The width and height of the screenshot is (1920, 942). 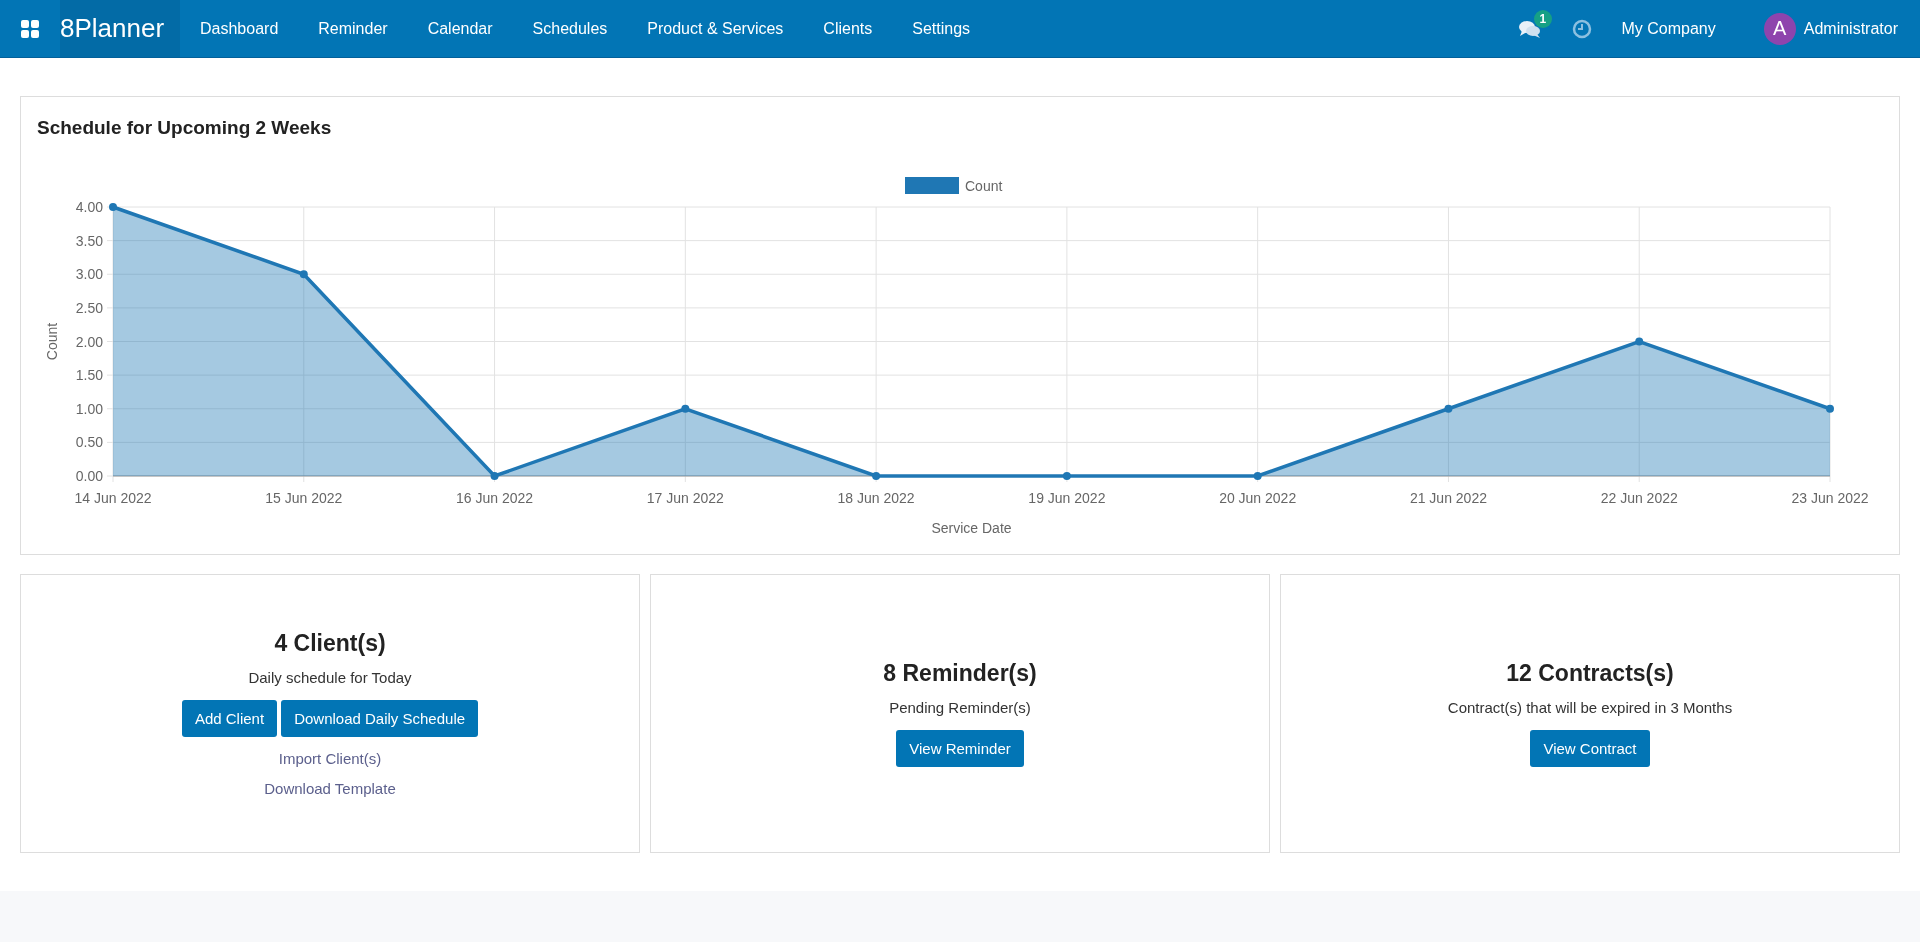 I want to click on y-tick-label: 2.00, so click(x=89, y=341).